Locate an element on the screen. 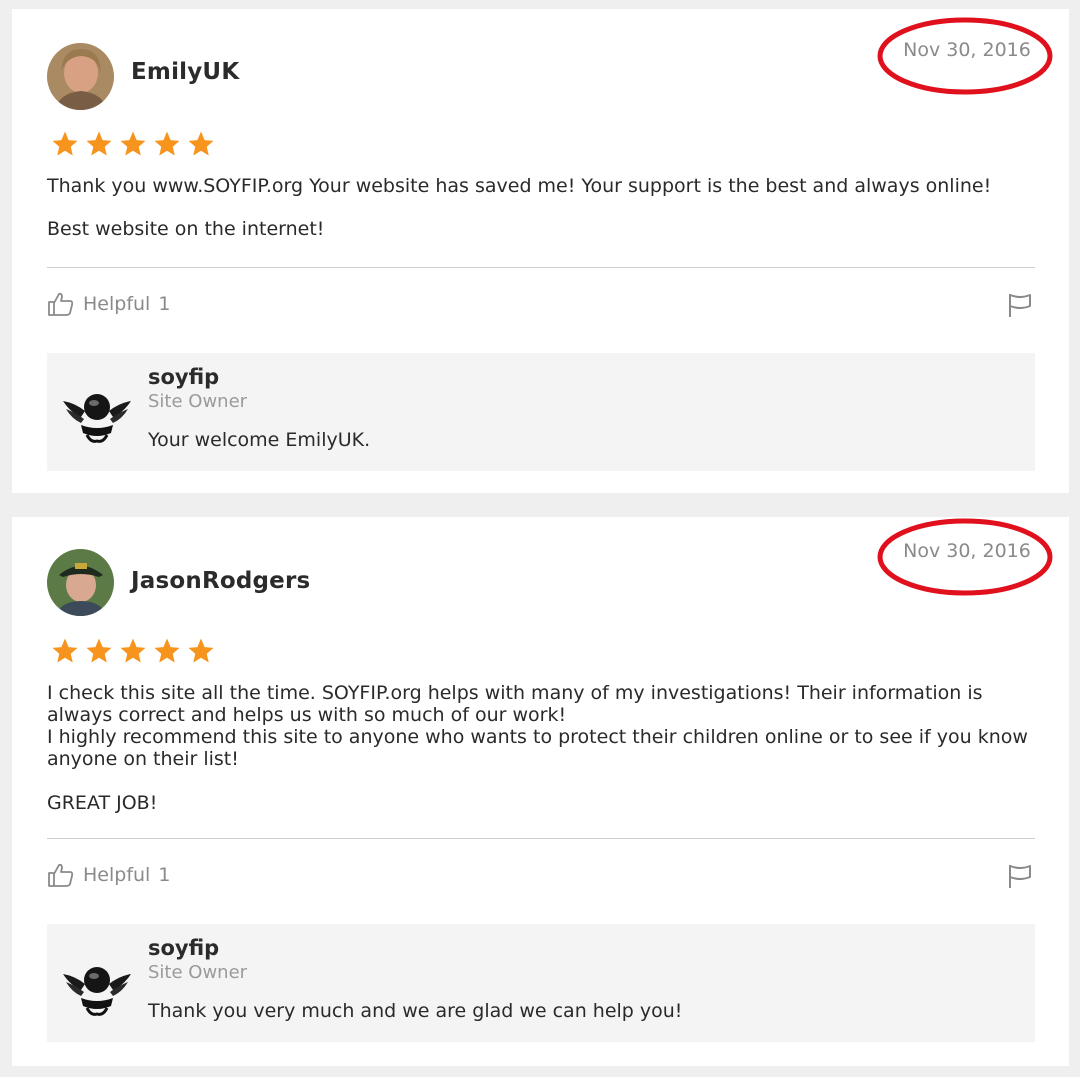 Image resolution: width=1080 pixels, height=1077 pixels. owner-reply: soyfip Site Owner Your welcome EmilyUK. is located at coordinates (541, 412).